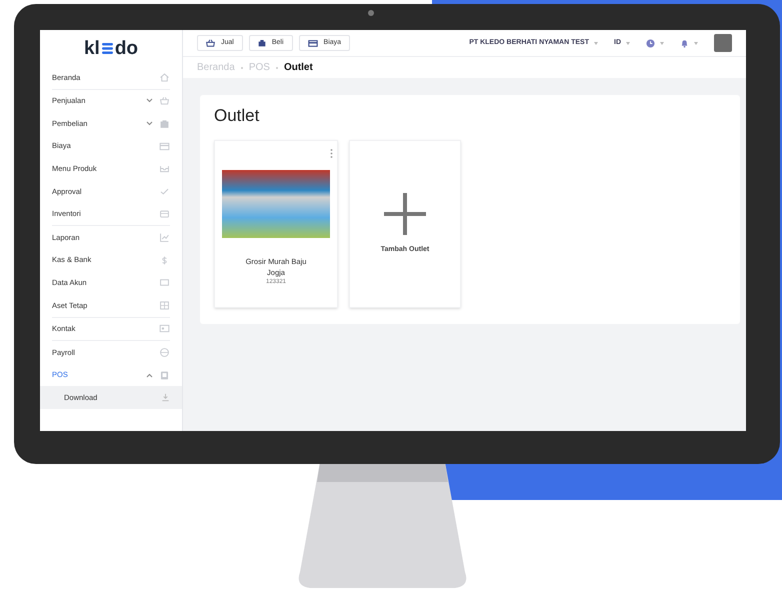 This screenshot has height=594, width=782. What do you see at coordinates (405, 213) in the screenshot?
I see `plus-icon` at bounding box center [405, 213].